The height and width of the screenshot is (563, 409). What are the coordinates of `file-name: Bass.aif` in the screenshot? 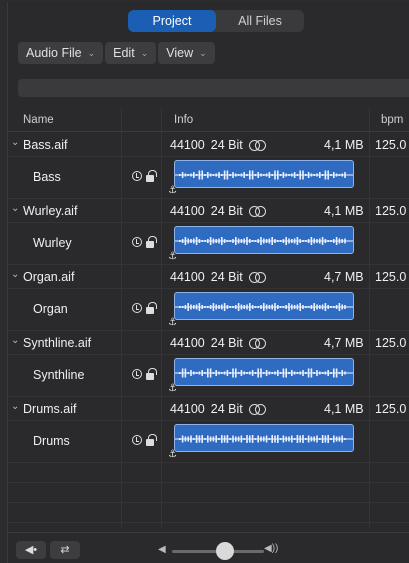 It's located at (45, 145).